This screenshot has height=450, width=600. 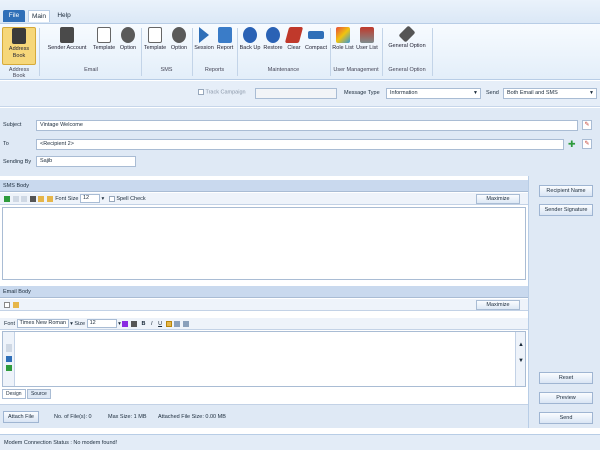 What do you see at coordinates (407, 37) in the screenshot?
I see `general-option-button: General Option` at bounding box center [407, 37].